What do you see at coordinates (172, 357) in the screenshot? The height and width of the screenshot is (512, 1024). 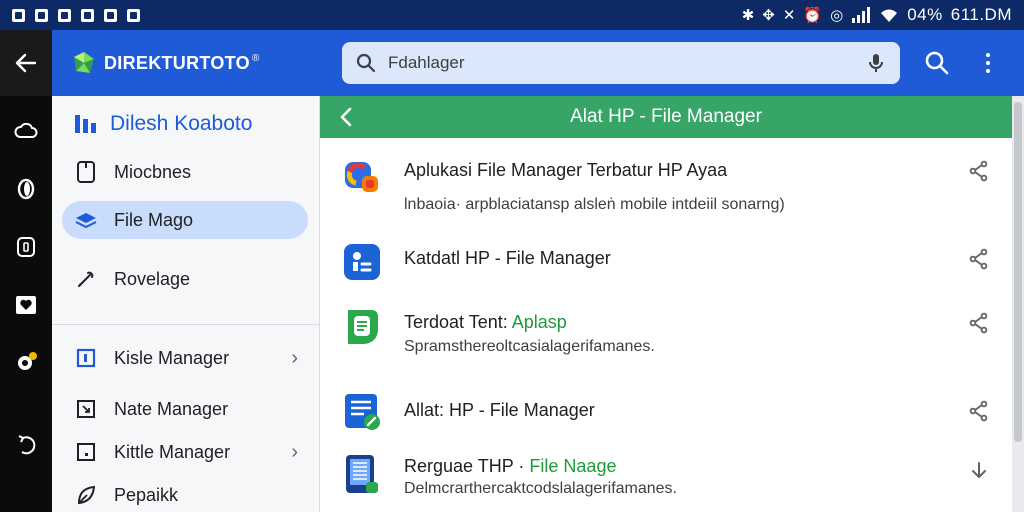 I see `drawer-item-label: Kisle Manager` at bounding box center [172, 357].